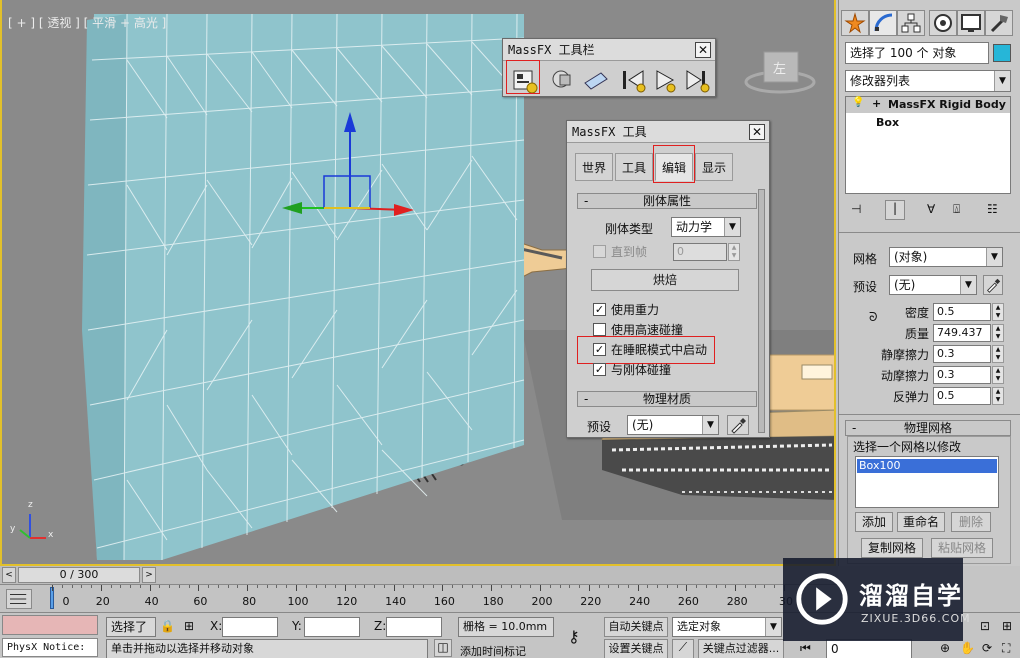 This screenshot has height=658, width=1020. Describe the element at coordinates (962, 548) in the screenshot. I see `paste-mesh-button: 粘贴网格` at that location.